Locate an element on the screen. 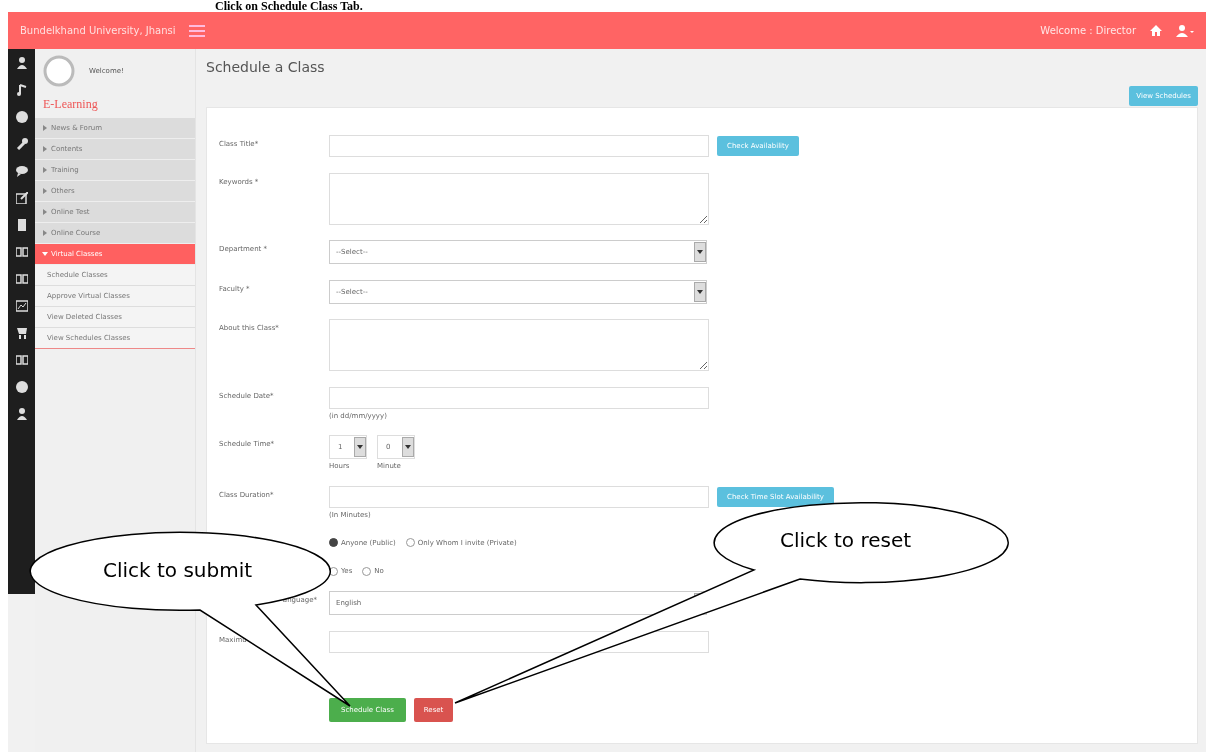 The image size is (1206, 752). callout-text: Click to reset is located at coordinates (846, 540).